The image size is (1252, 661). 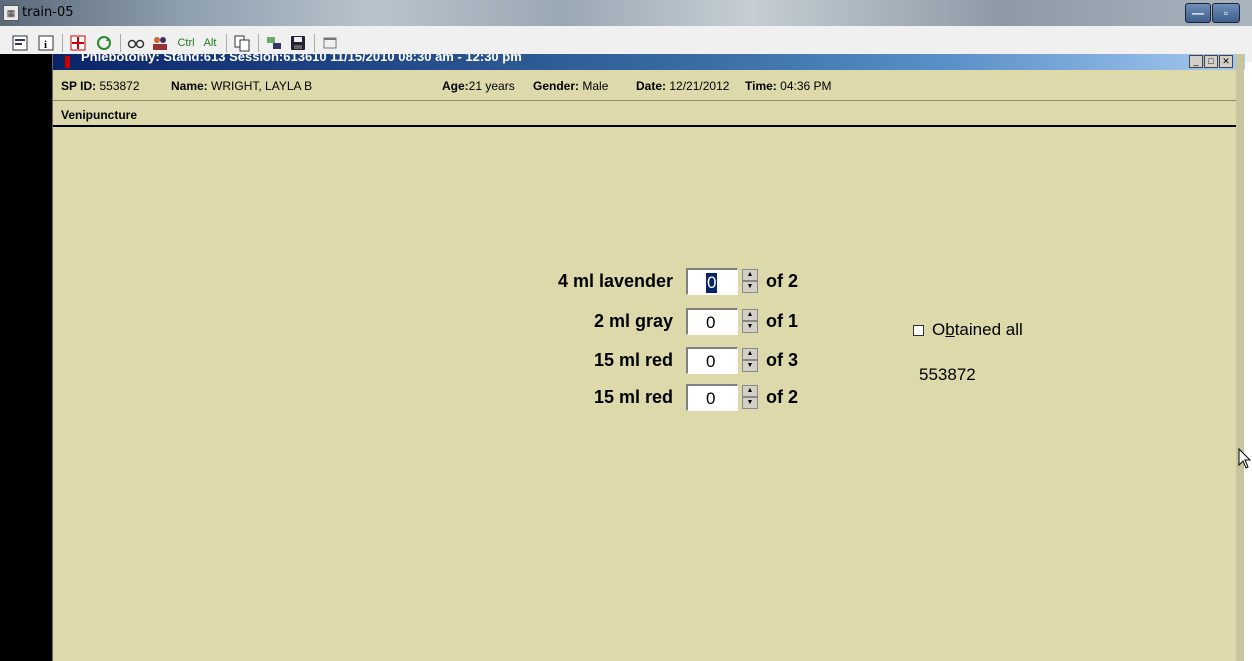 What do you see at coordinates (67, 62) in the screenshot?
I see `phlebotomy-icon` at bounding box center [67, 62].